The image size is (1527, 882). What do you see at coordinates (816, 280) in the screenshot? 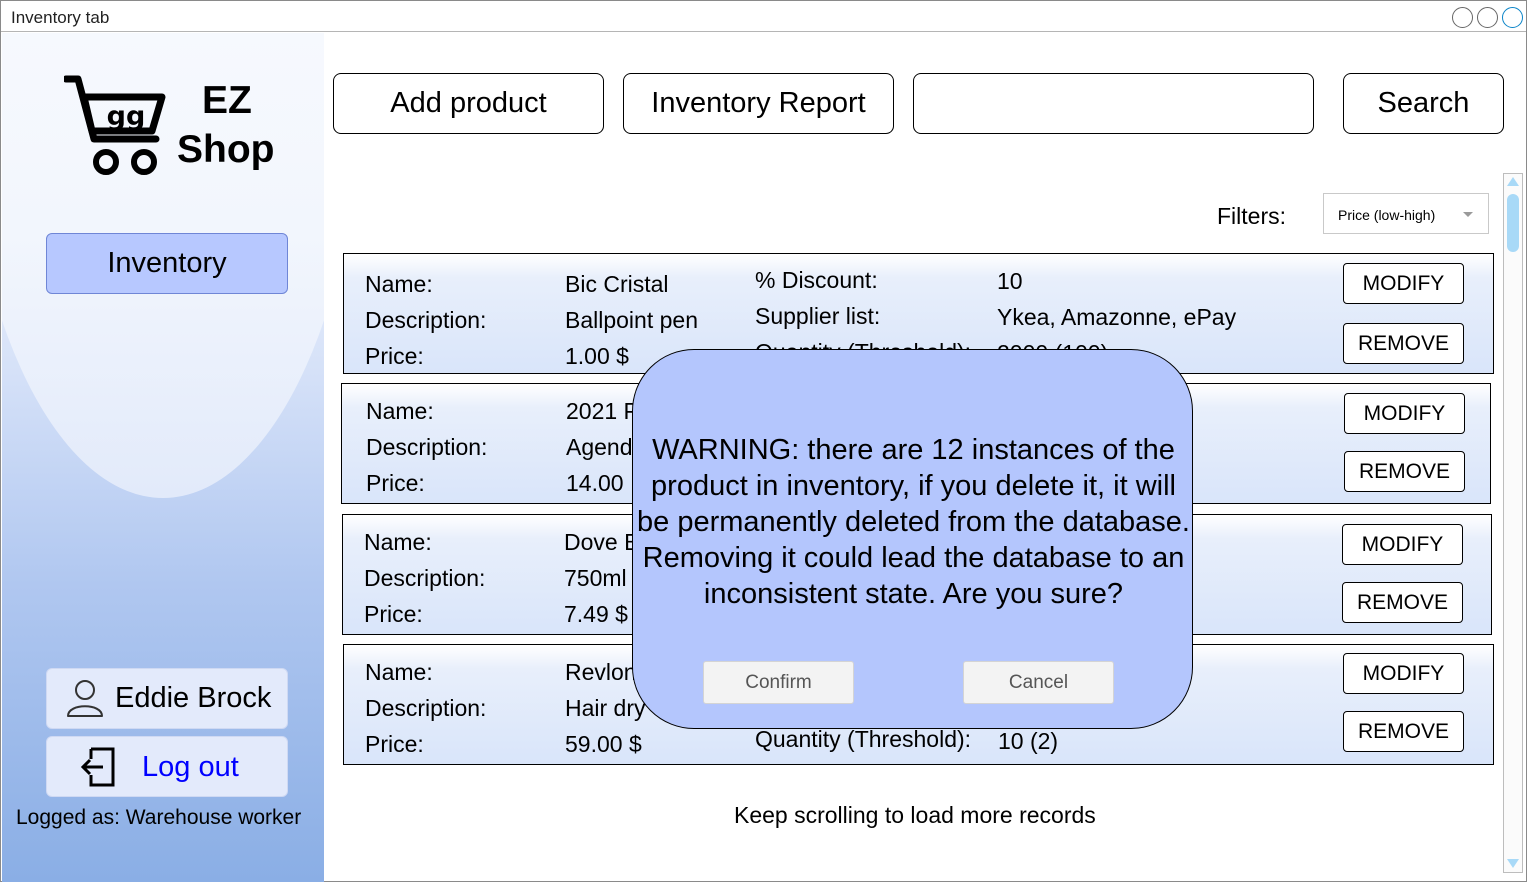
I see `discount-label: % Discount:` at bounding box center [816, 280].